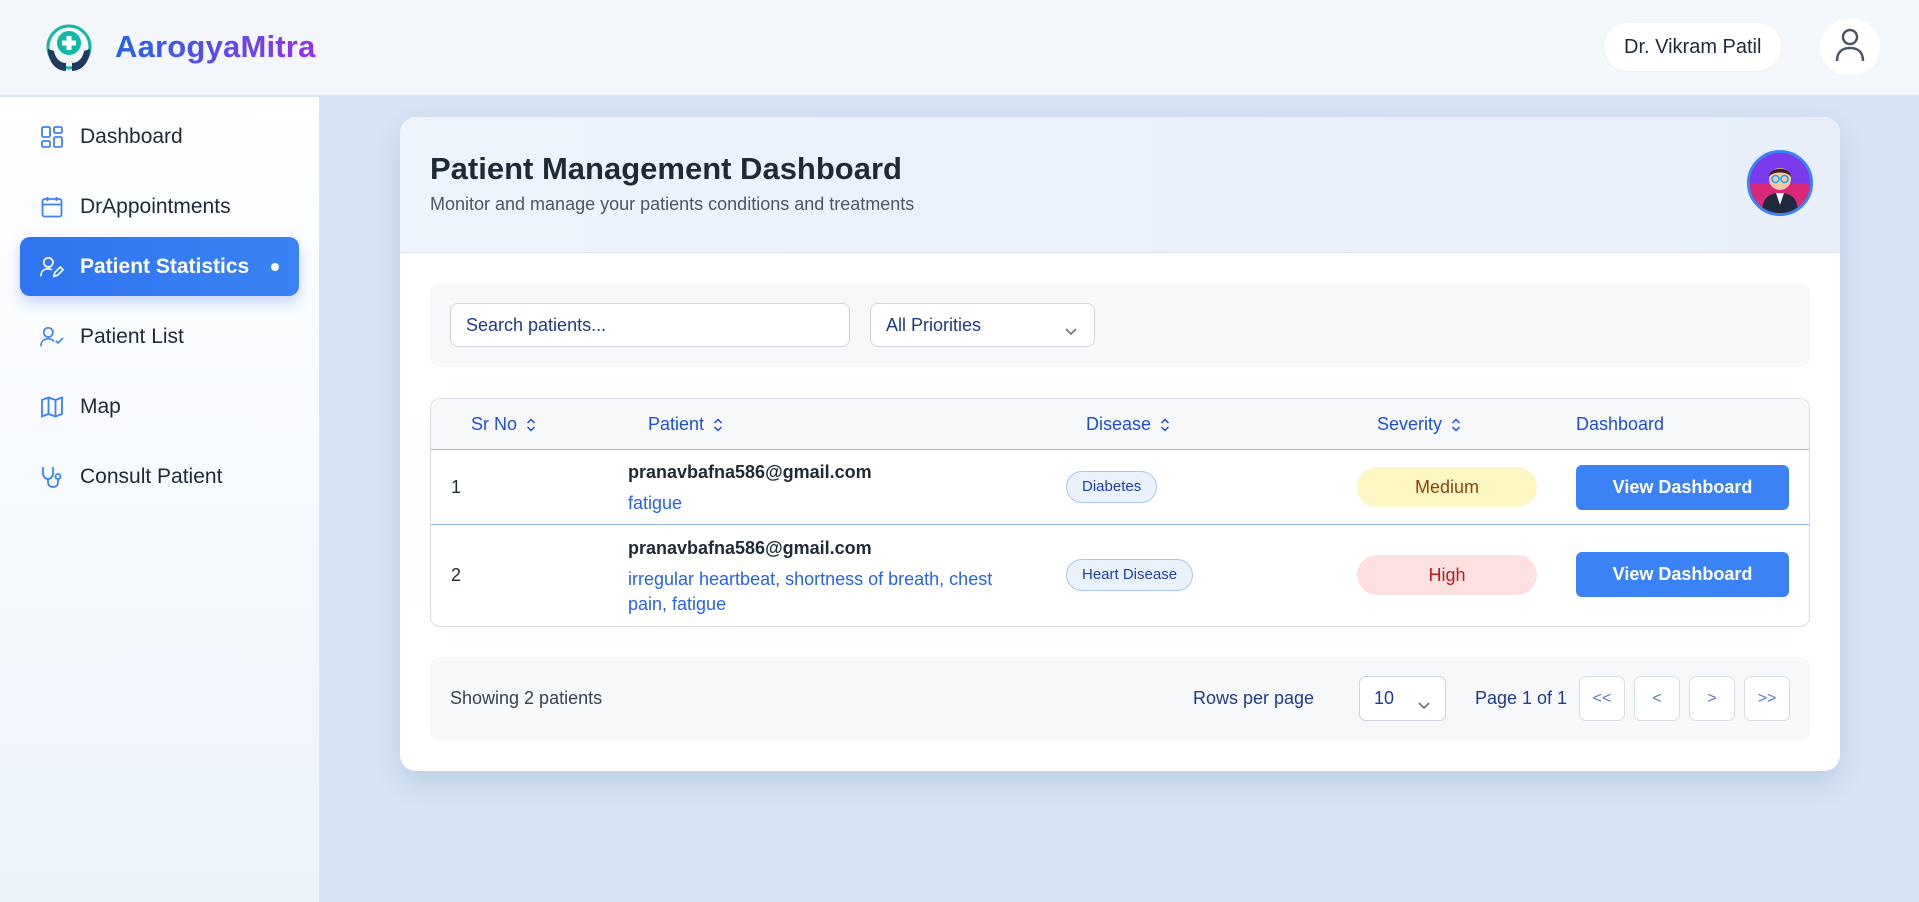 This screenshot has width=1919, height=902. Describe the element at coordinates (1402, 698) in the screenshot. I see `rows-per-page-select: 10` at that location.